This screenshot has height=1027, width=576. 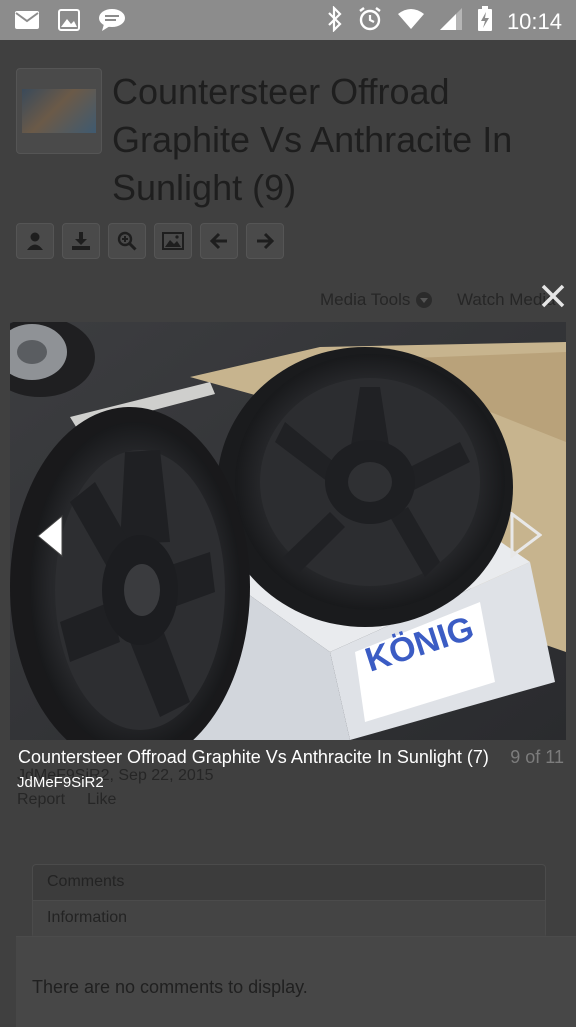 I want to click on bluetooth-icon, so click(x=335, y=21).